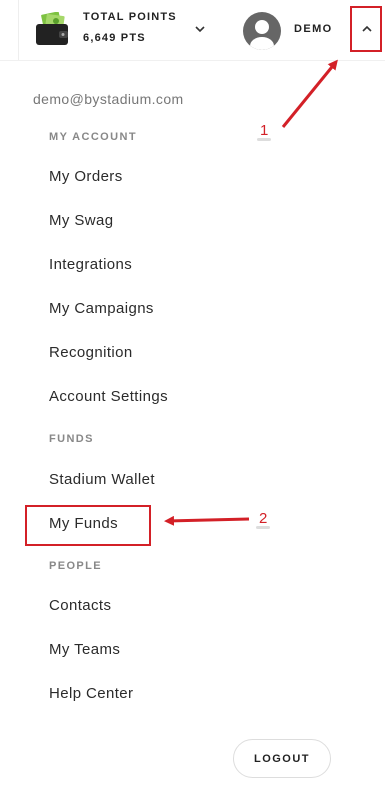  Describe the element at coordinates (108, 396) in the screenshot. I see `menu-item-account-settings: Account Settings` at that location.